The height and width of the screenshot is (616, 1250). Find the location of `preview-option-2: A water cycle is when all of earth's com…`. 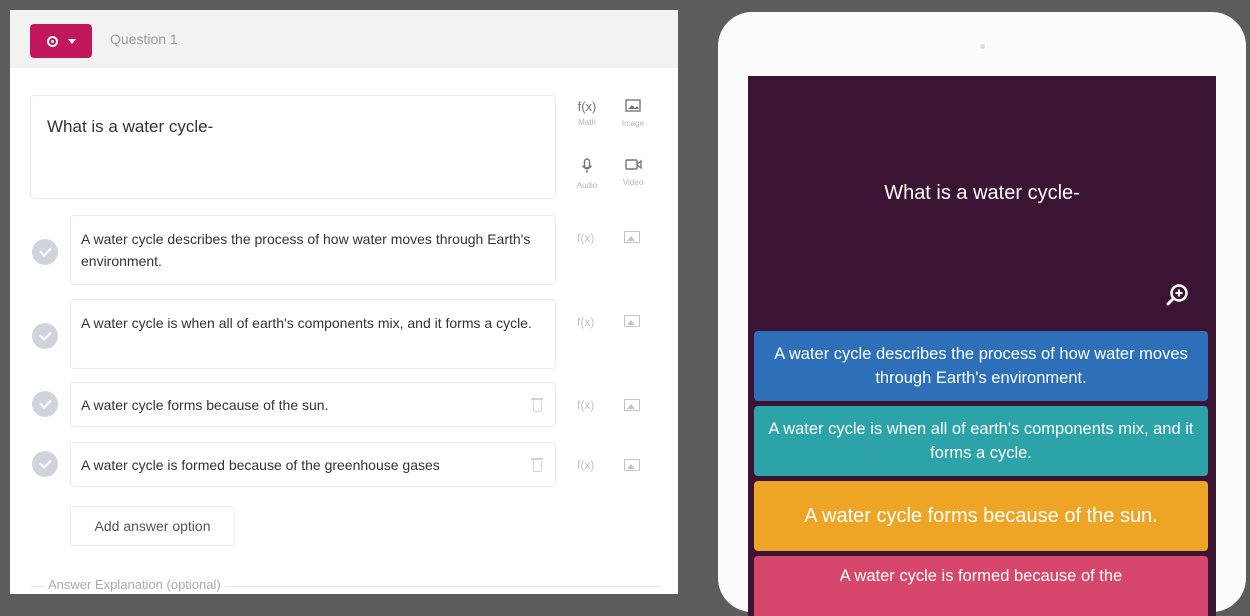

preview-option-2: A water cycle is when all of earth's com… is located at coordinates (981, 441).